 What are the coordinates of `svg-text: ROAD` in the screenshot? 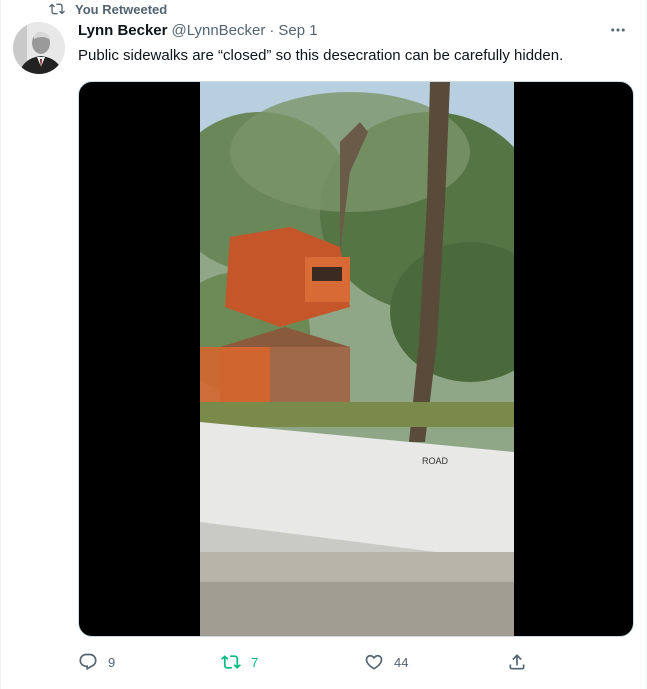 It's located at (435, 461).